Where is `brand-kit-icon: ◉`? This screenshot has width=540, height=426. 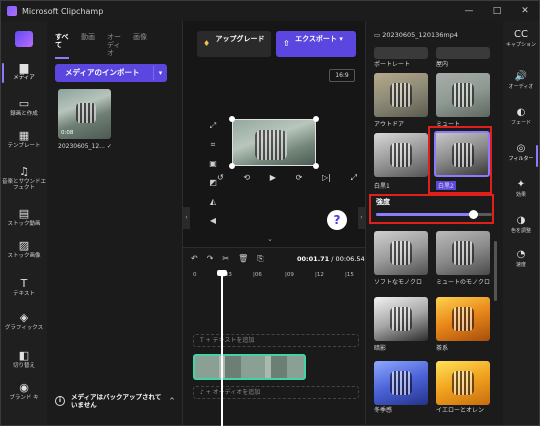 brand-kit-icon: ◉ is located at coordinates (24, 387).